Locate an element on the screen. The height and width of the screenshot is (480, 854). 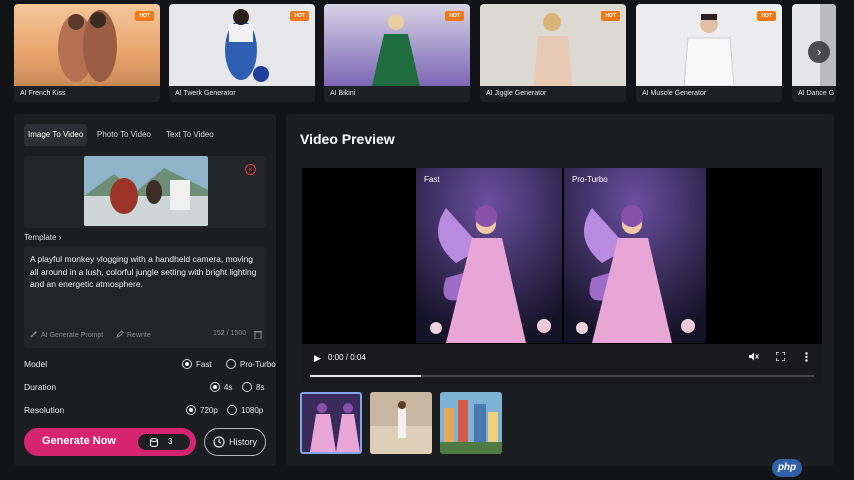
ai-generate-prompt-button: AI Generate Prompt is located at coordinates (66, 334).